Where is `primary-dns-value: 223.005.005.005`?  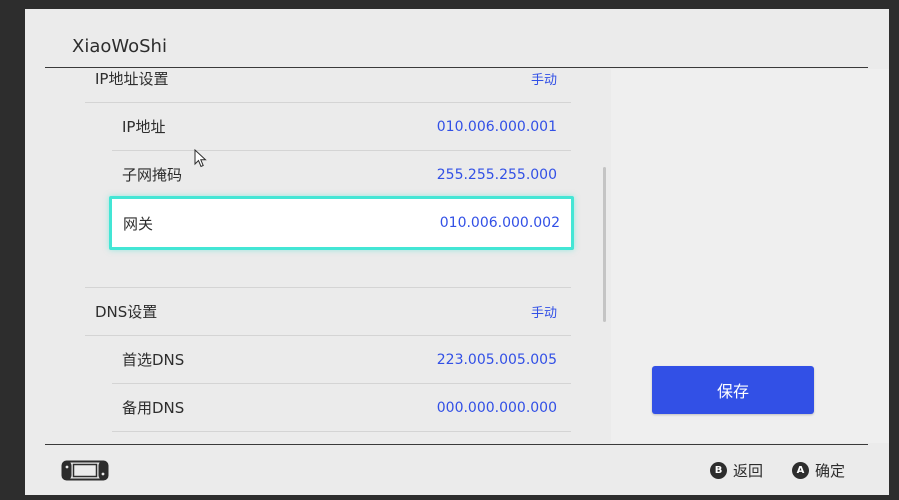 primary-dns-value: 223.005.005.005 is located at coordinates (496, 359).